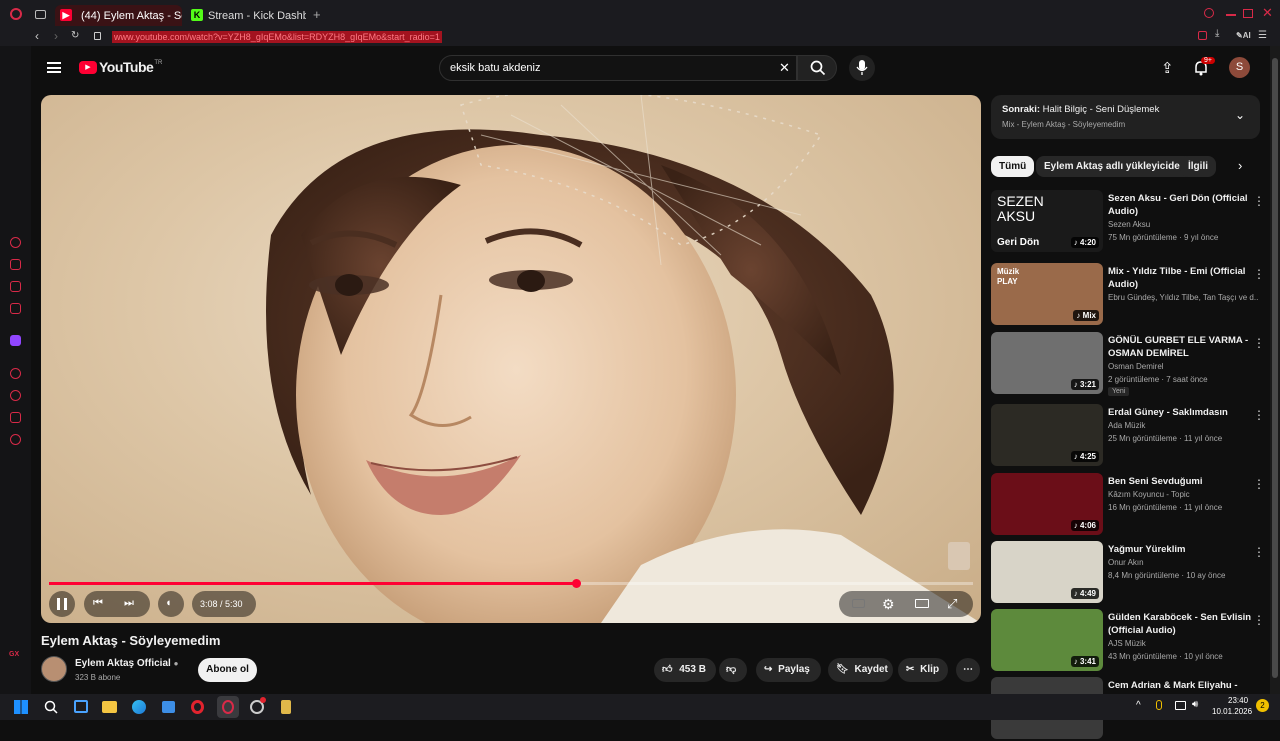 This screenshot has width=1280, height=741. I want to click on recommendation-thumbnail: ♪ 4:25, so click(1047, 435).